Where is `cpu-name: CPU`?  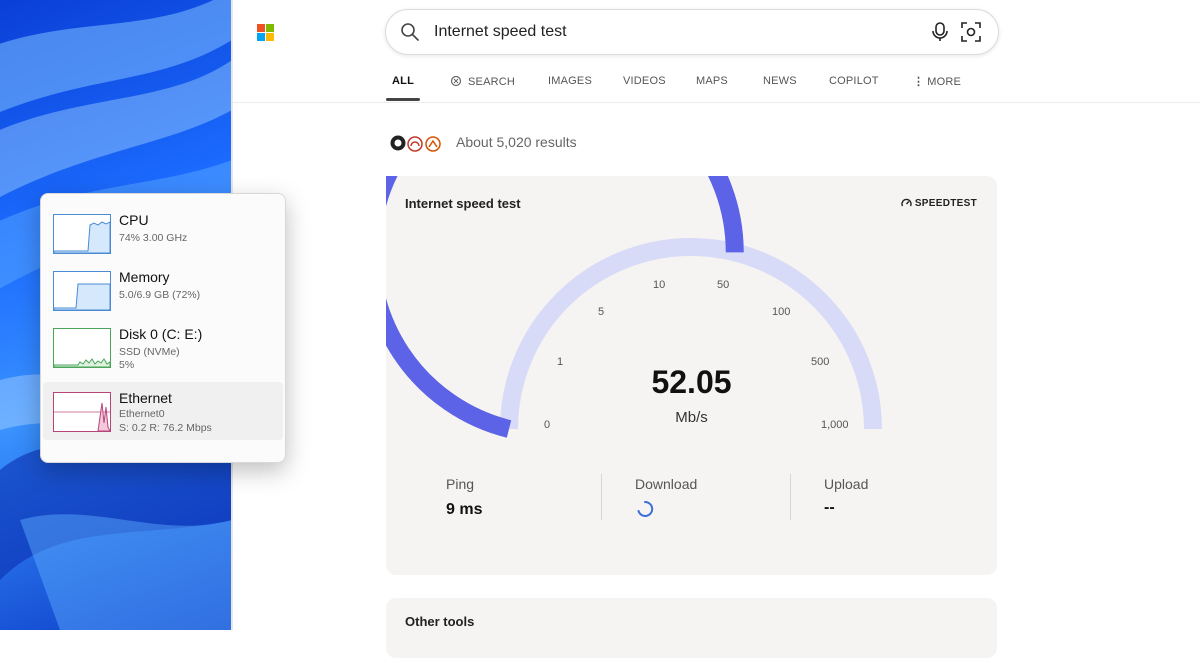
cpu-name: CPU is located at coordinates (134, 220).